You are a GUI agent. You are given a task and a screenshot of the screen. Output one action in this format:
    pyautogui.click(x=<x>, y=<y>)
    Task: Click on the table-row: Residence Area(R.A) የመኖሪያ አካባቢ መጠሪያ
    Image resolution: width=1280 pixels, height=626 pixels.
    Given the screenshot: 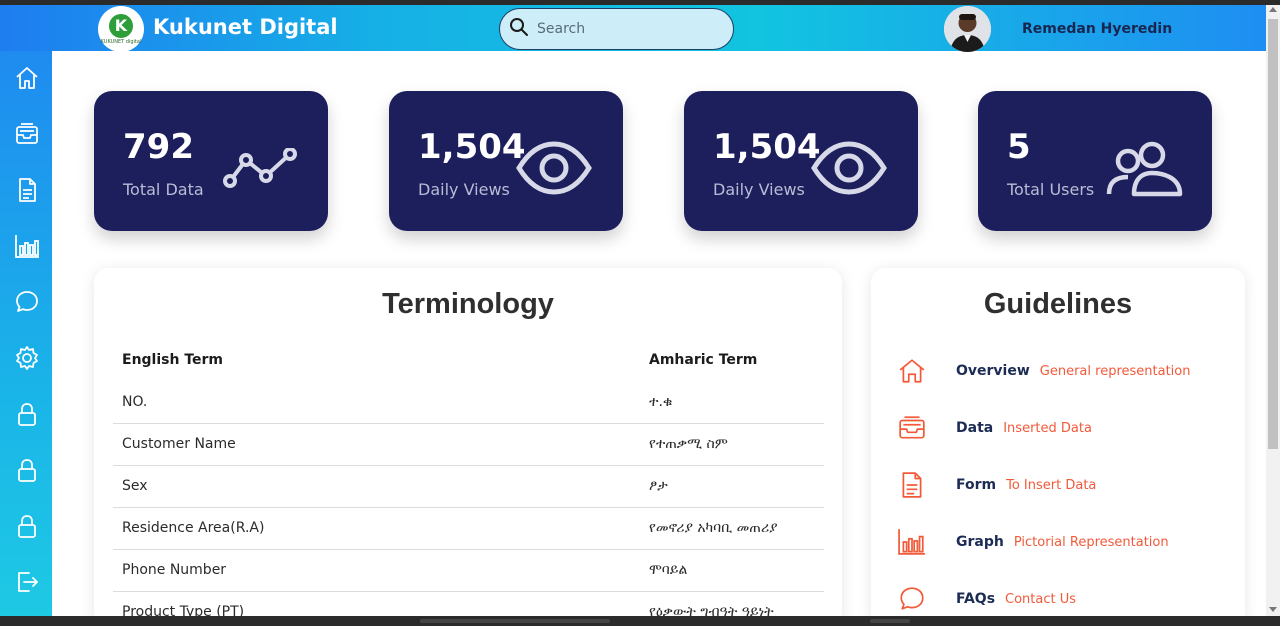 What is the action you would take?
    pyautogui.click(x=468, y=528)
    